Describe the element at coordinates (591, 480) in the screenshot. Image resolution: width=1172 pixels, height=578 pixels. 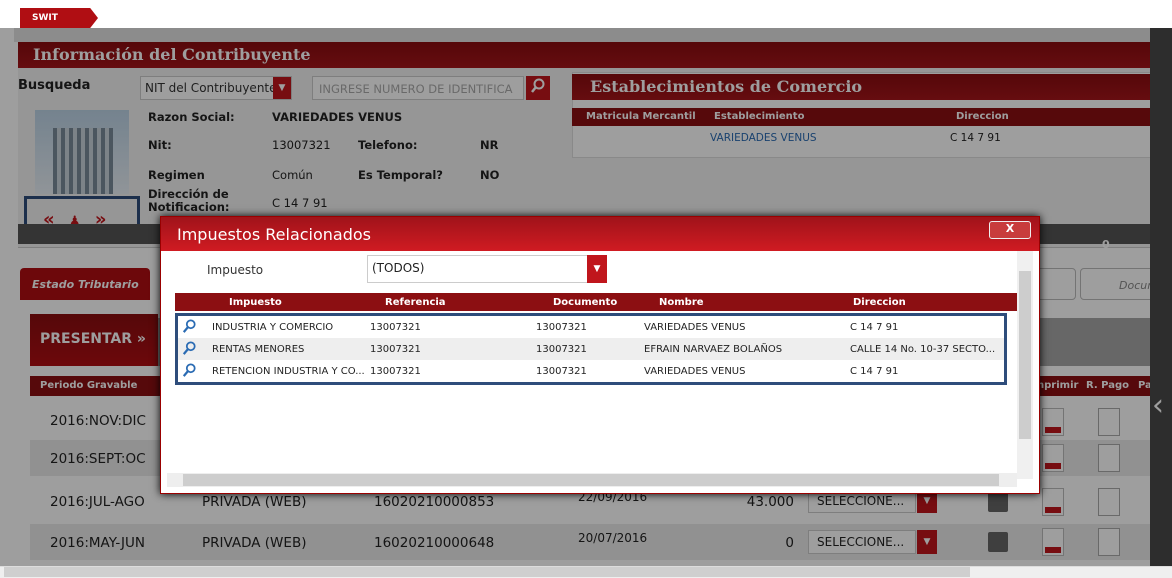
I see `modal-horizontal-scroll-thumb` at that location.